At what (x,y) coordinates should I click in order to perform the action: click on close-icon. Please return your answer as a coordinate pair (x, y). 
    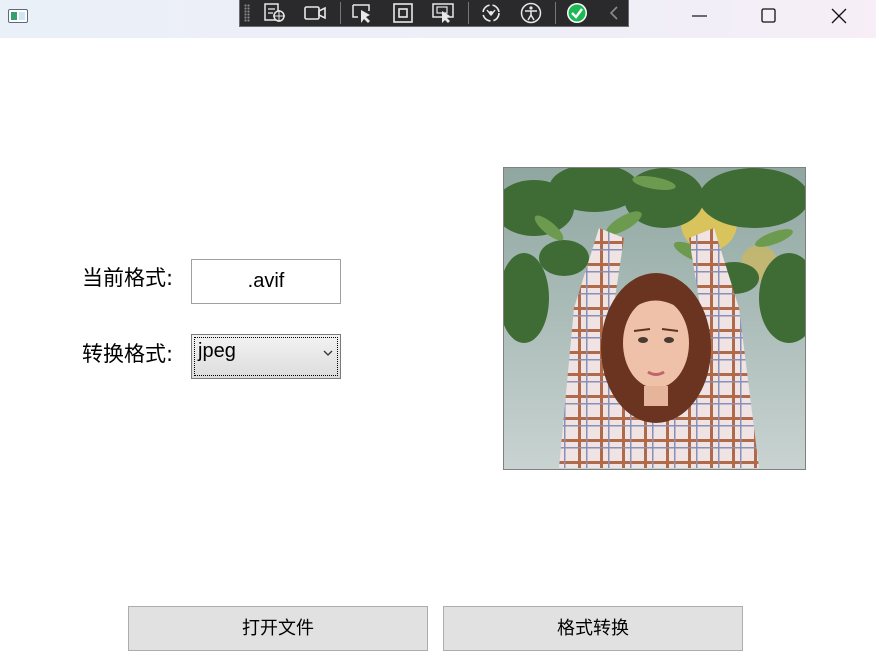
    Looking at the image, I should click on (839, 16).